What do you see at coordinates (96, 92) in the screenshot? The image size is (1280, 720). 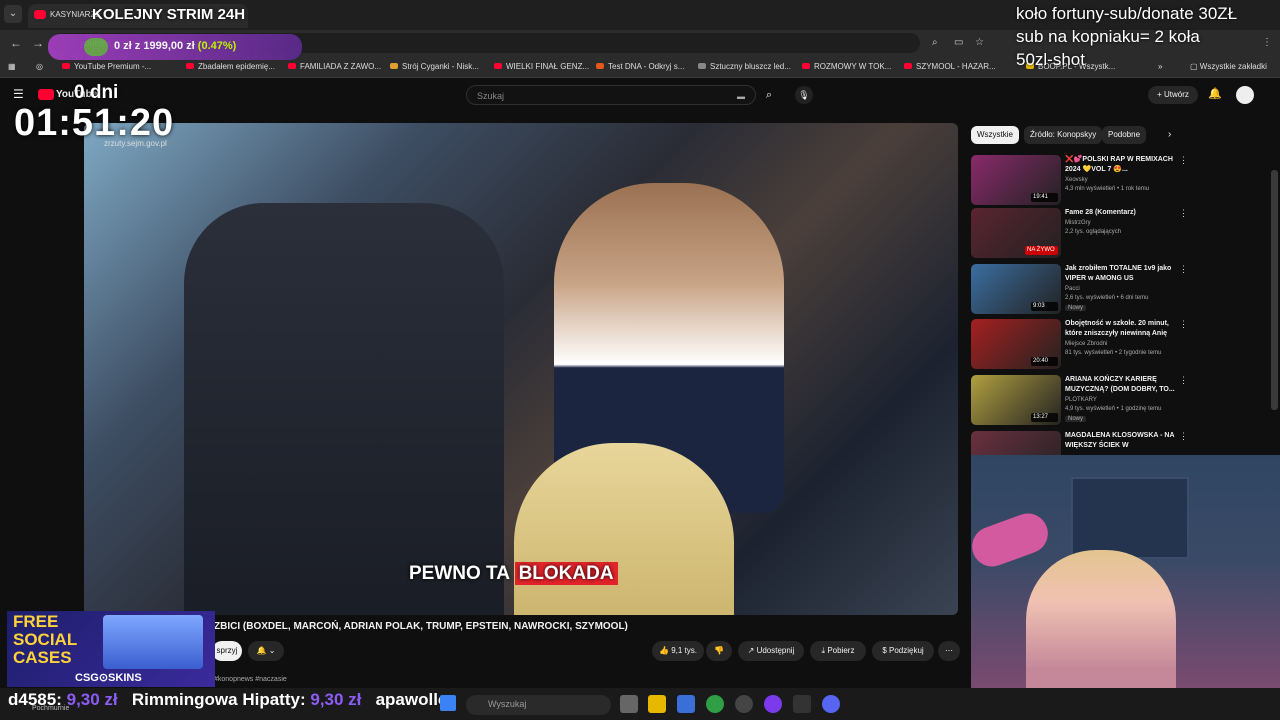 I see `timer-days: 0 dni` at bounding box center [96, 92].